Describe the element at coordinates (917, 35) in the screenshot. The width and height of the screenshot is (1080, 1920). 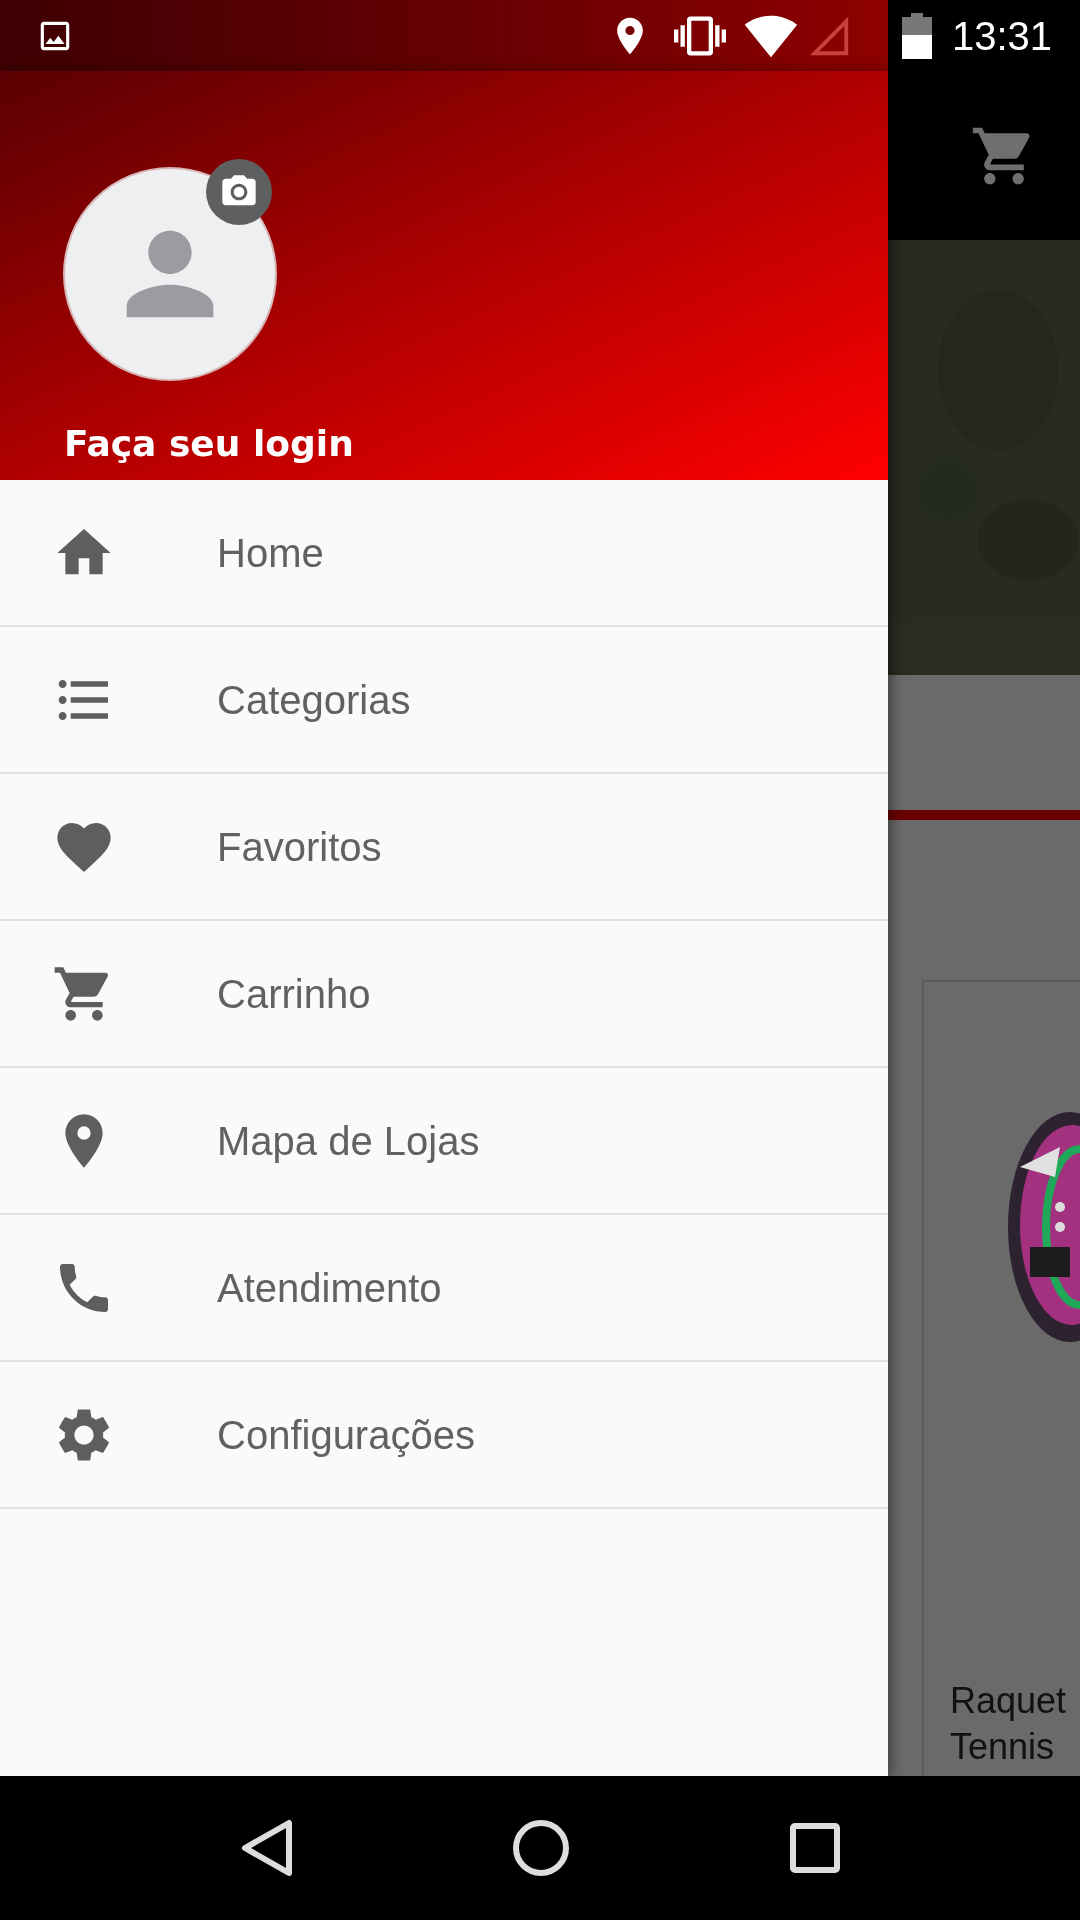
I see `battery-icon` at that location.